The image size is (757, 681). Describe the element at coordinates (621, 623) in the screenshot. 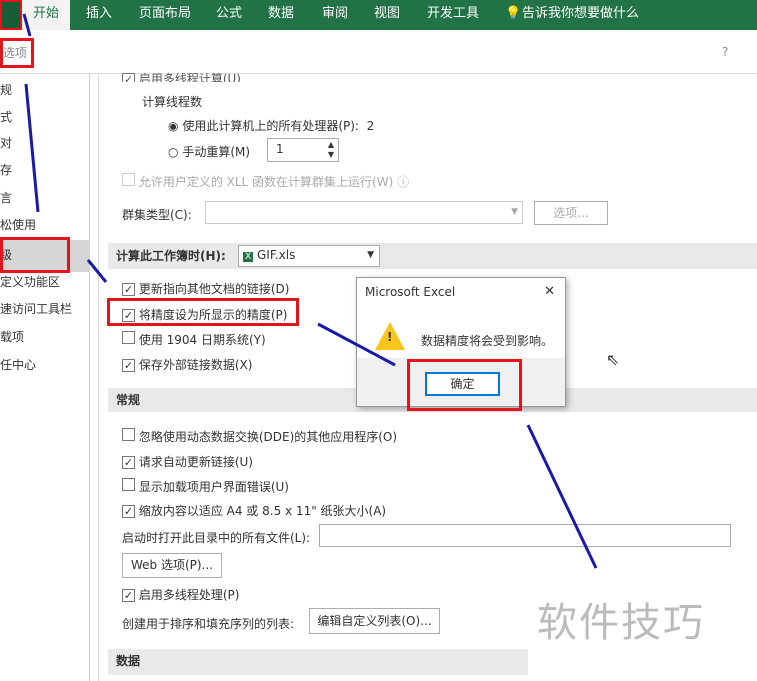

I see `watermark: 软件技巧` at that location.